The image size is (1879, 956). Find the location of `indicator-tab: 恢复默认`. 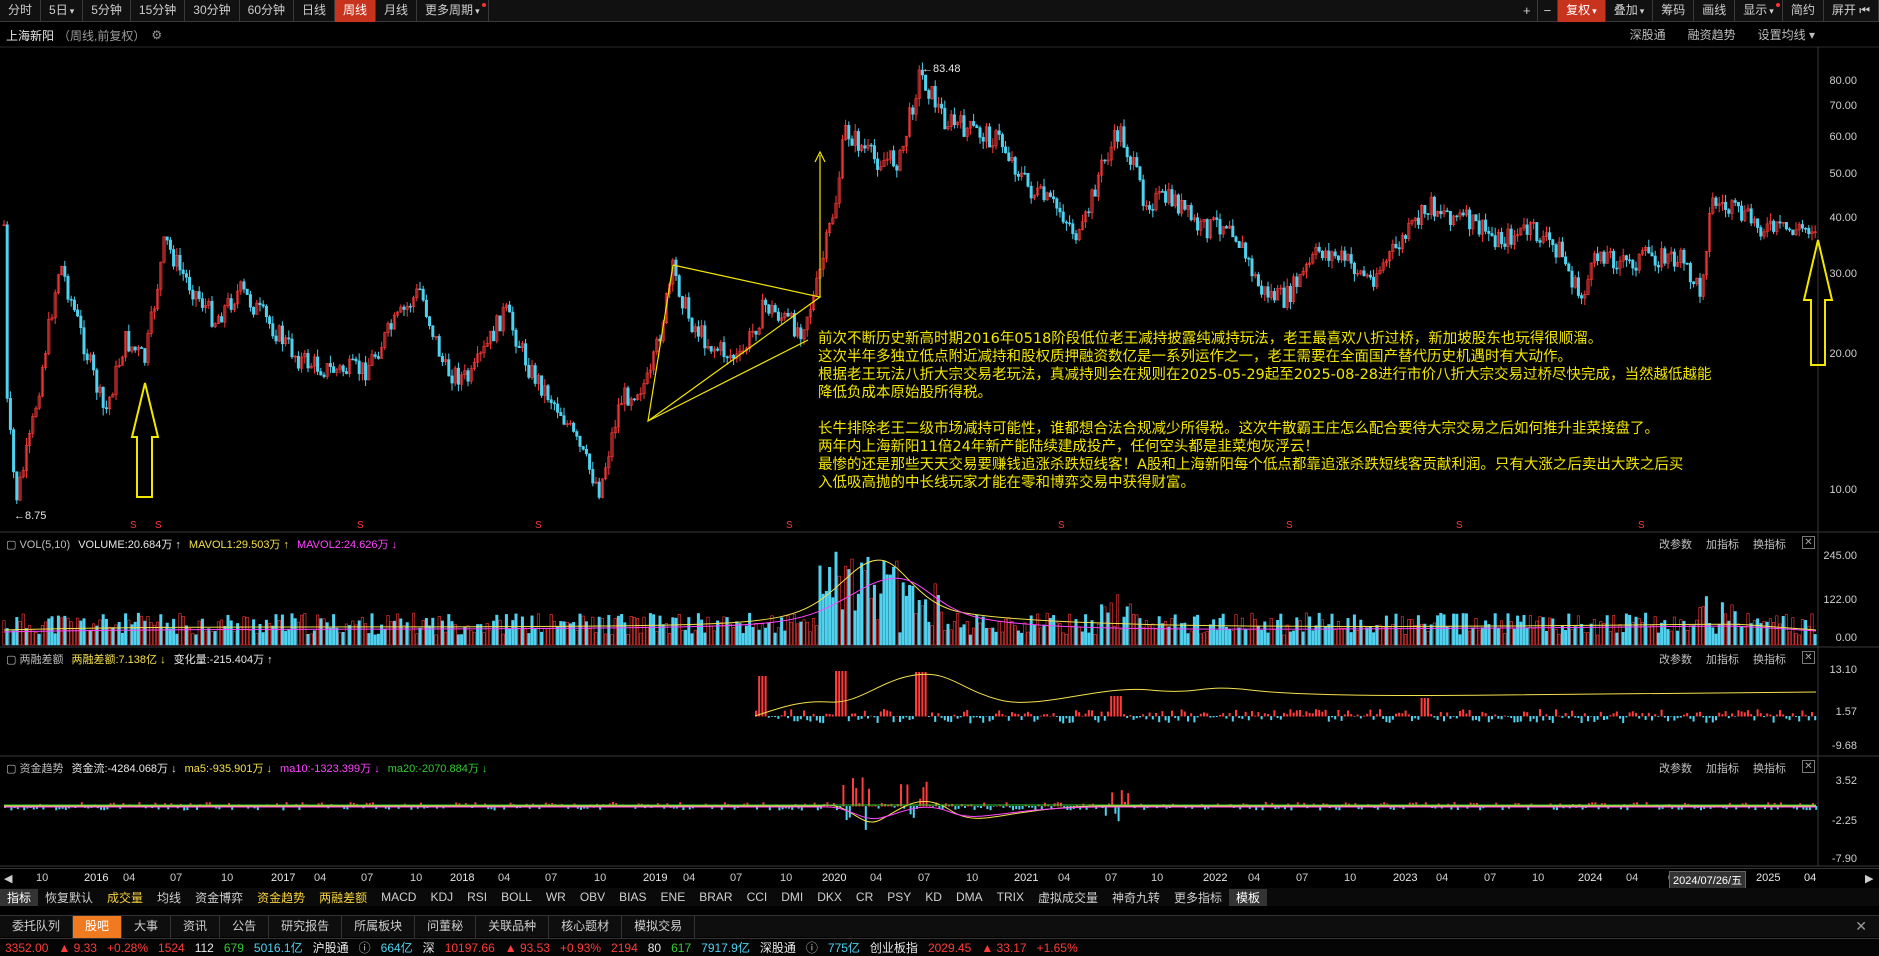

indicator-tab: 恢复默认 is located at coordinates (69, 897).